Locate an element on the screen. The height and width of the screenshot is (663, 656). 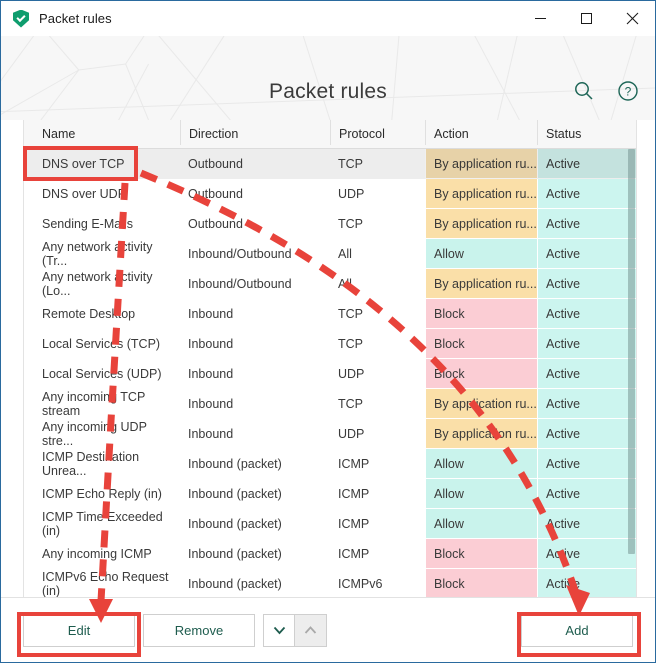
column-header-direction: Direction is located at coordinates (255, 132).